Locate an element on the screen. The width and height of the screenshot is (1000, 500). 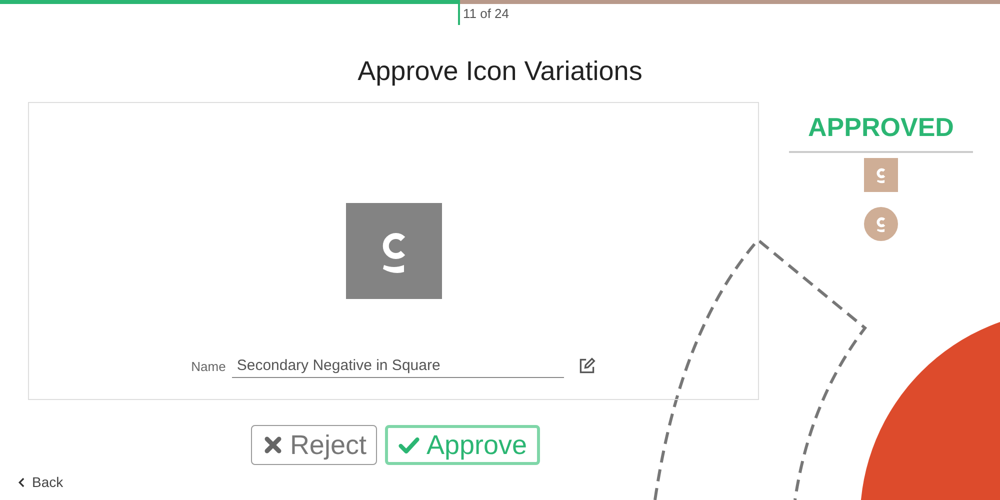
logo-circle-icon is located at coordinates (881, 224).